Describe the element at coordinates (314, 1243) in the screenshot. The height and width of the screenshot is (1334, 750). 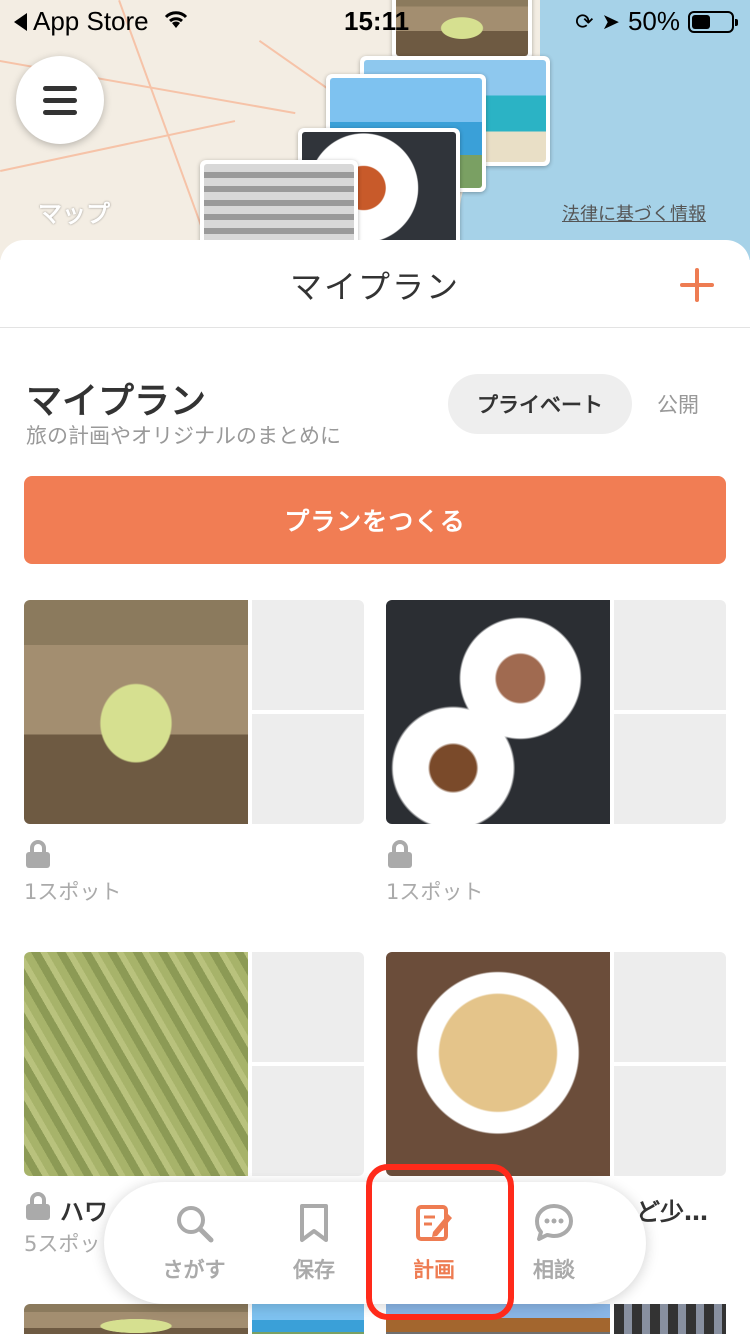
I see `tab-saved: 保存` at that location.